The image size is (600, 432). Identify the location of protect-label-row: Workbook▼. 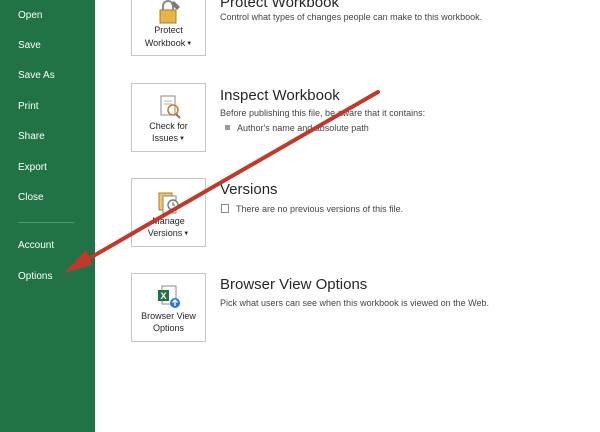
(168, 43).